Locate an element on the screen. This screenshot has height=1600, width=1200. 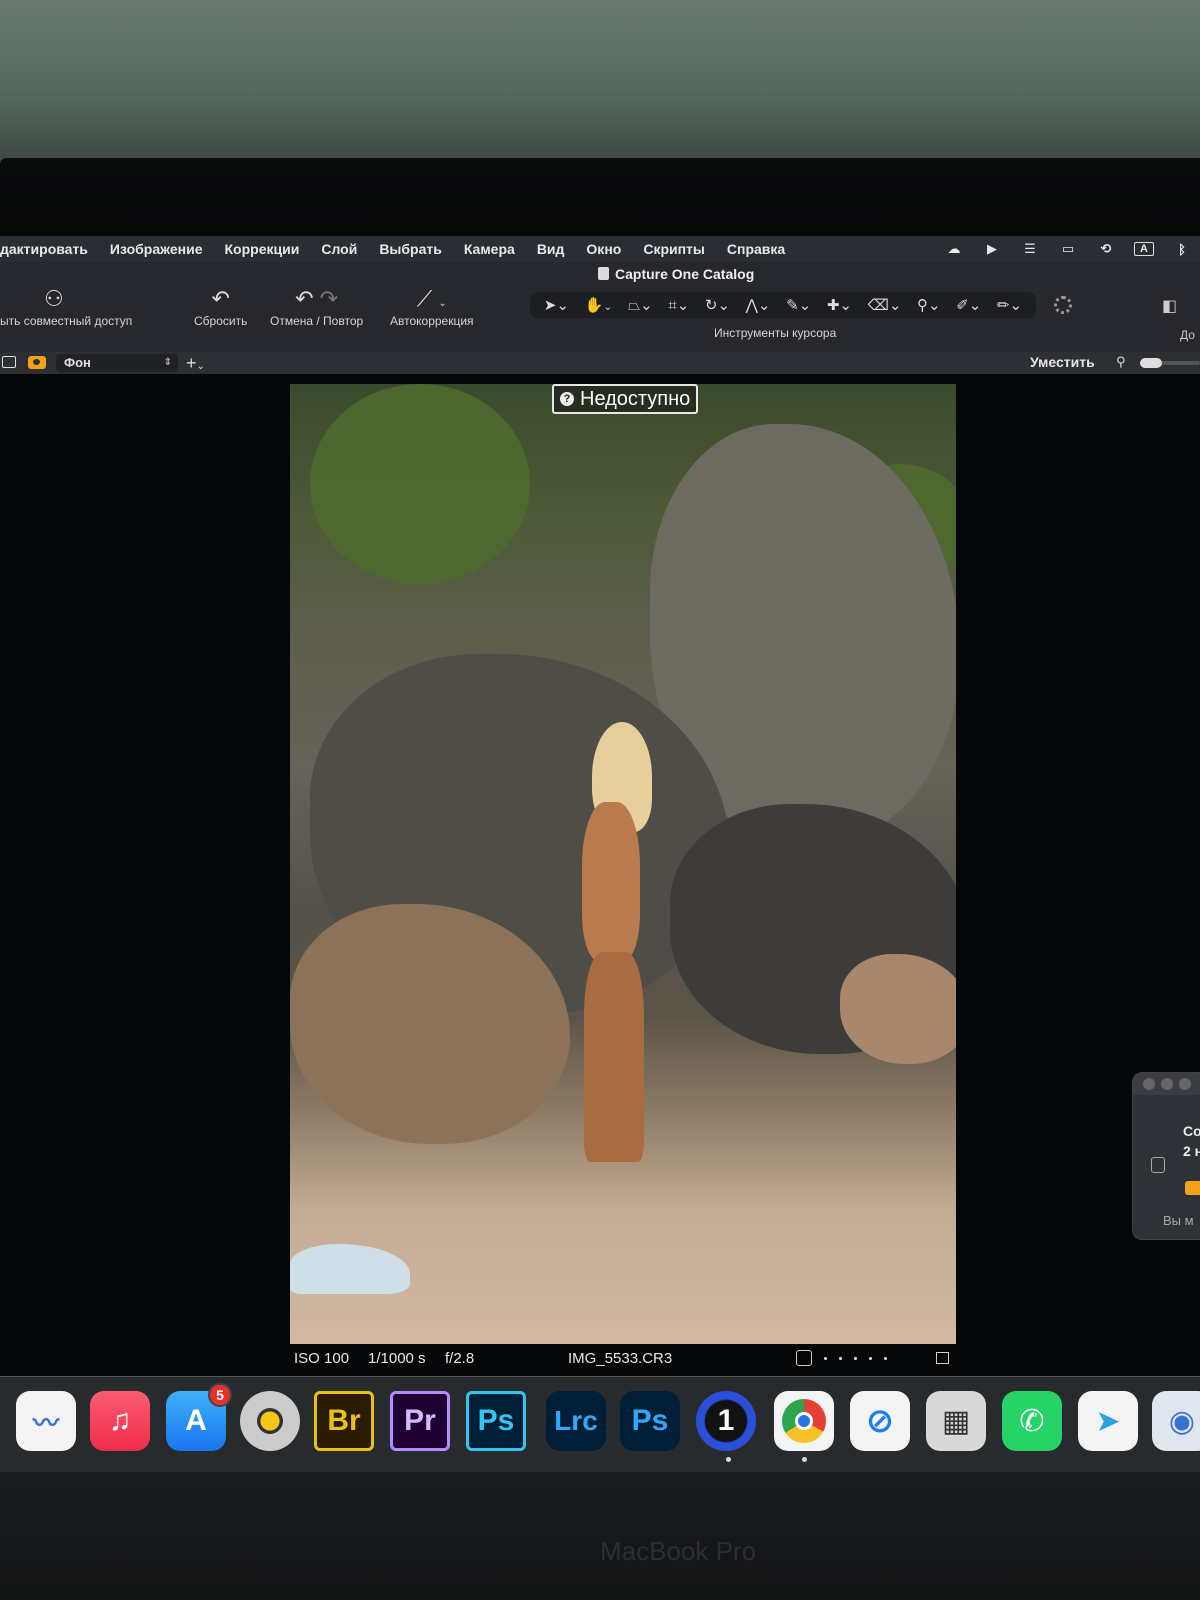
notification-checkbox is located at coordinates (1158, 1165).